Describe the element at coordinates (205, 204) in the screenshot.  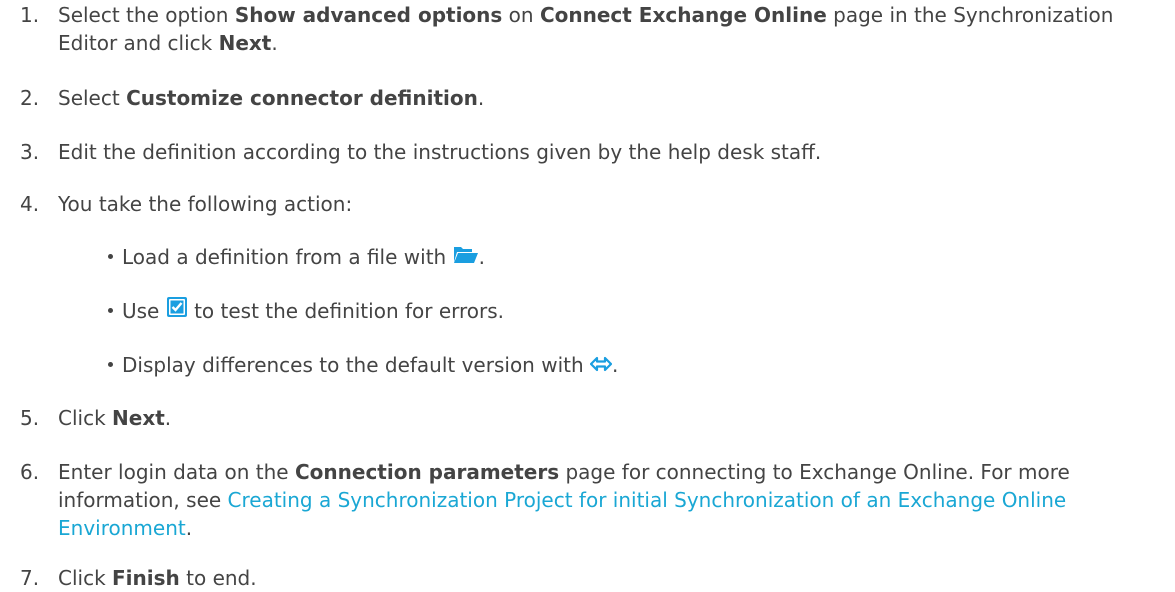
I see `step-text: You take the following action:` at that location.